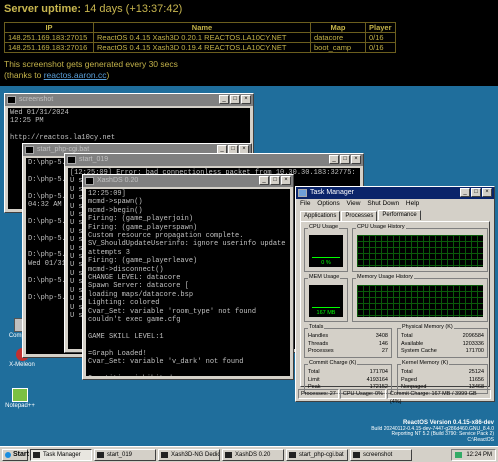 This screenshot has height=462, width=498. Describe the element at coordinates (63, 149) in the screenshot. I see `window-title: start_php-cgi.bat` at that location.